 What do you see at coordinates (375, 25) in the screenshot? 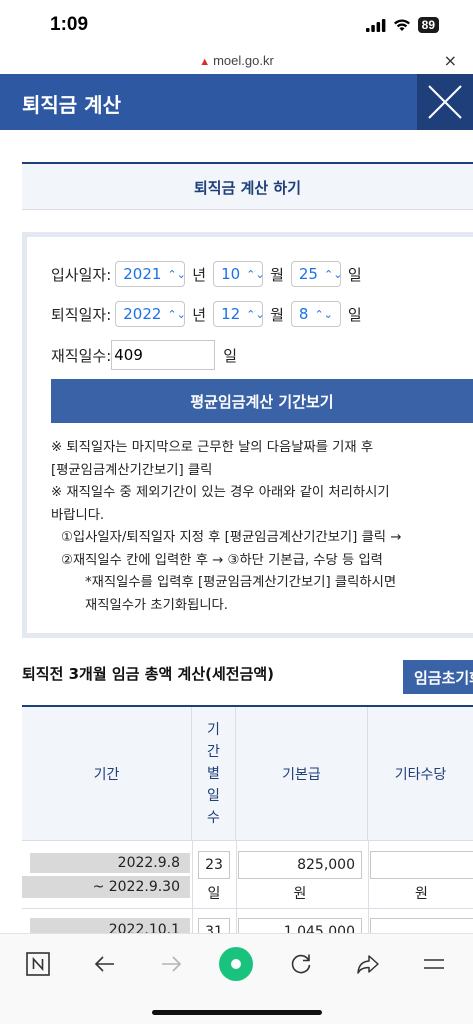
I see `signal-icon` at bounding box center [375, 25].